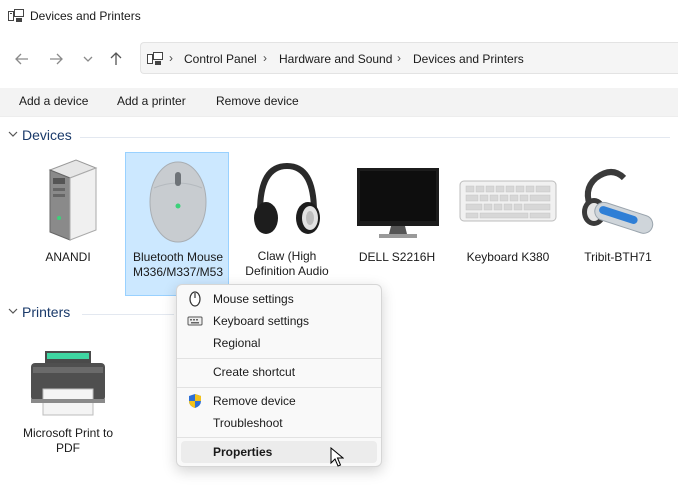  What do you see at coordinates (237, 343) in the screenshot?
I see `menu-item-label: Regional` at bounding box center [237, 343].